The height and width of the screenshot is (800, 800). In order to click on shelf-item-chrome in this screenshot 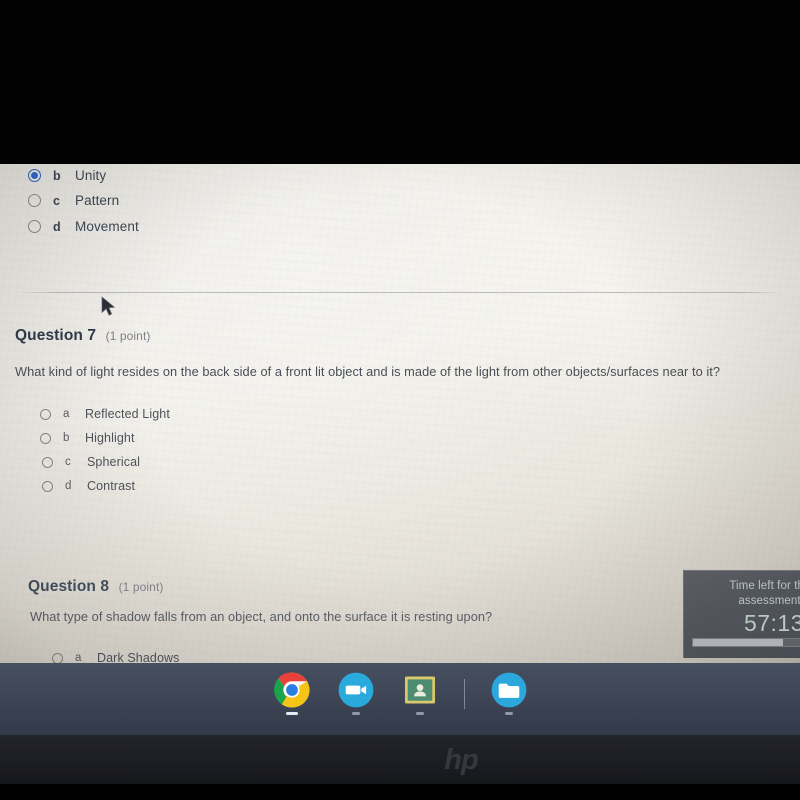, I will do `click(292, 694)`.